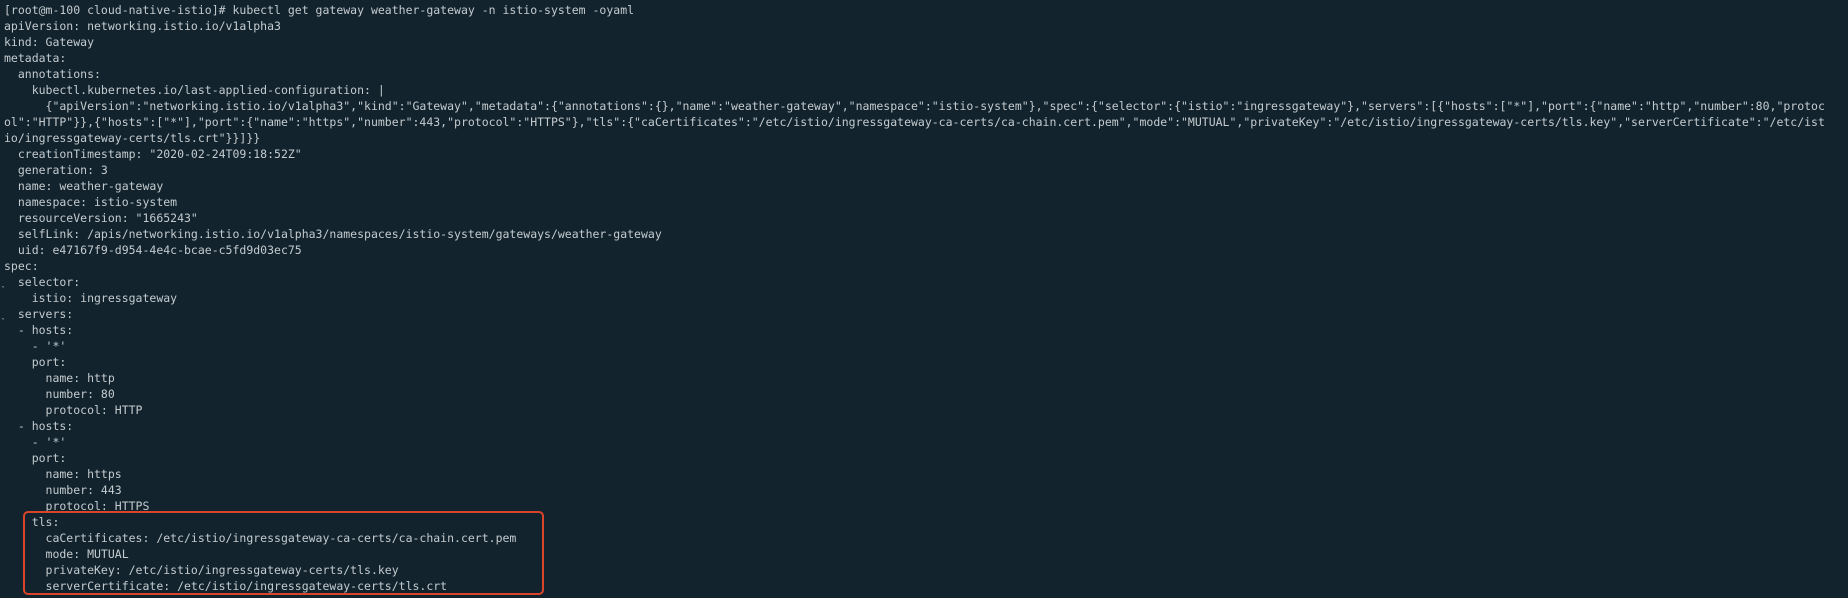 This screenshot has height=598, width=1848. What do you see at coordinates (77, 506) in the screenshot?
I see `output-line: protocol: HTTPS` at bounding box center [77, 506].